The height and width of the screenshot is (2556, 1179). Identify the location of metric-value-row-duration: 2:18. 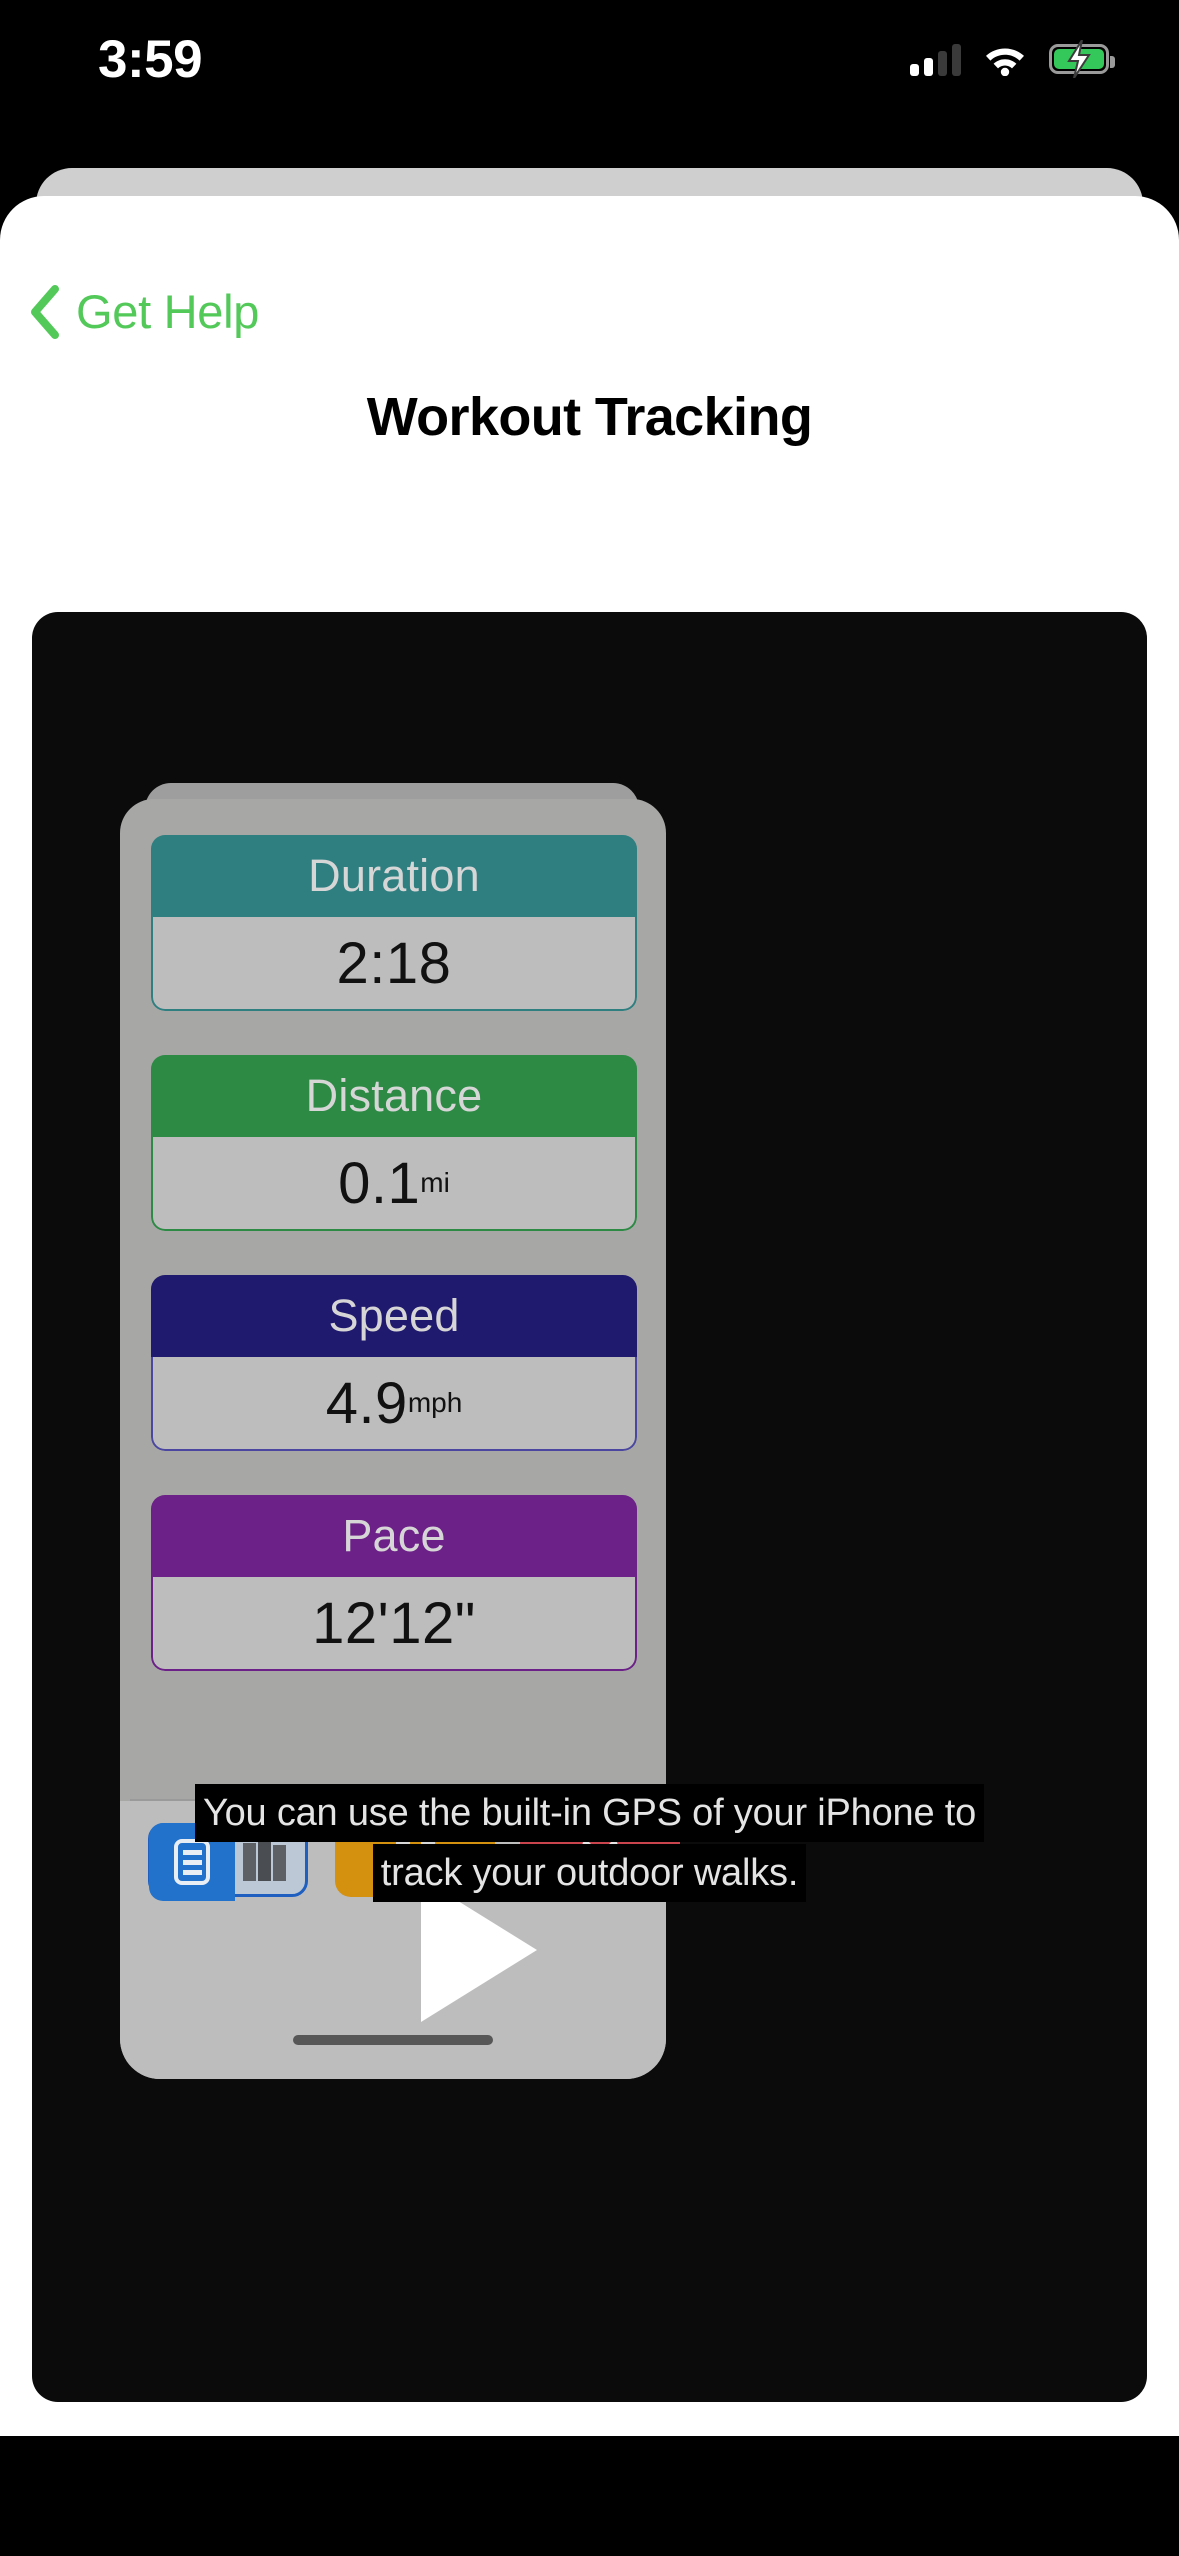
(394, 964).